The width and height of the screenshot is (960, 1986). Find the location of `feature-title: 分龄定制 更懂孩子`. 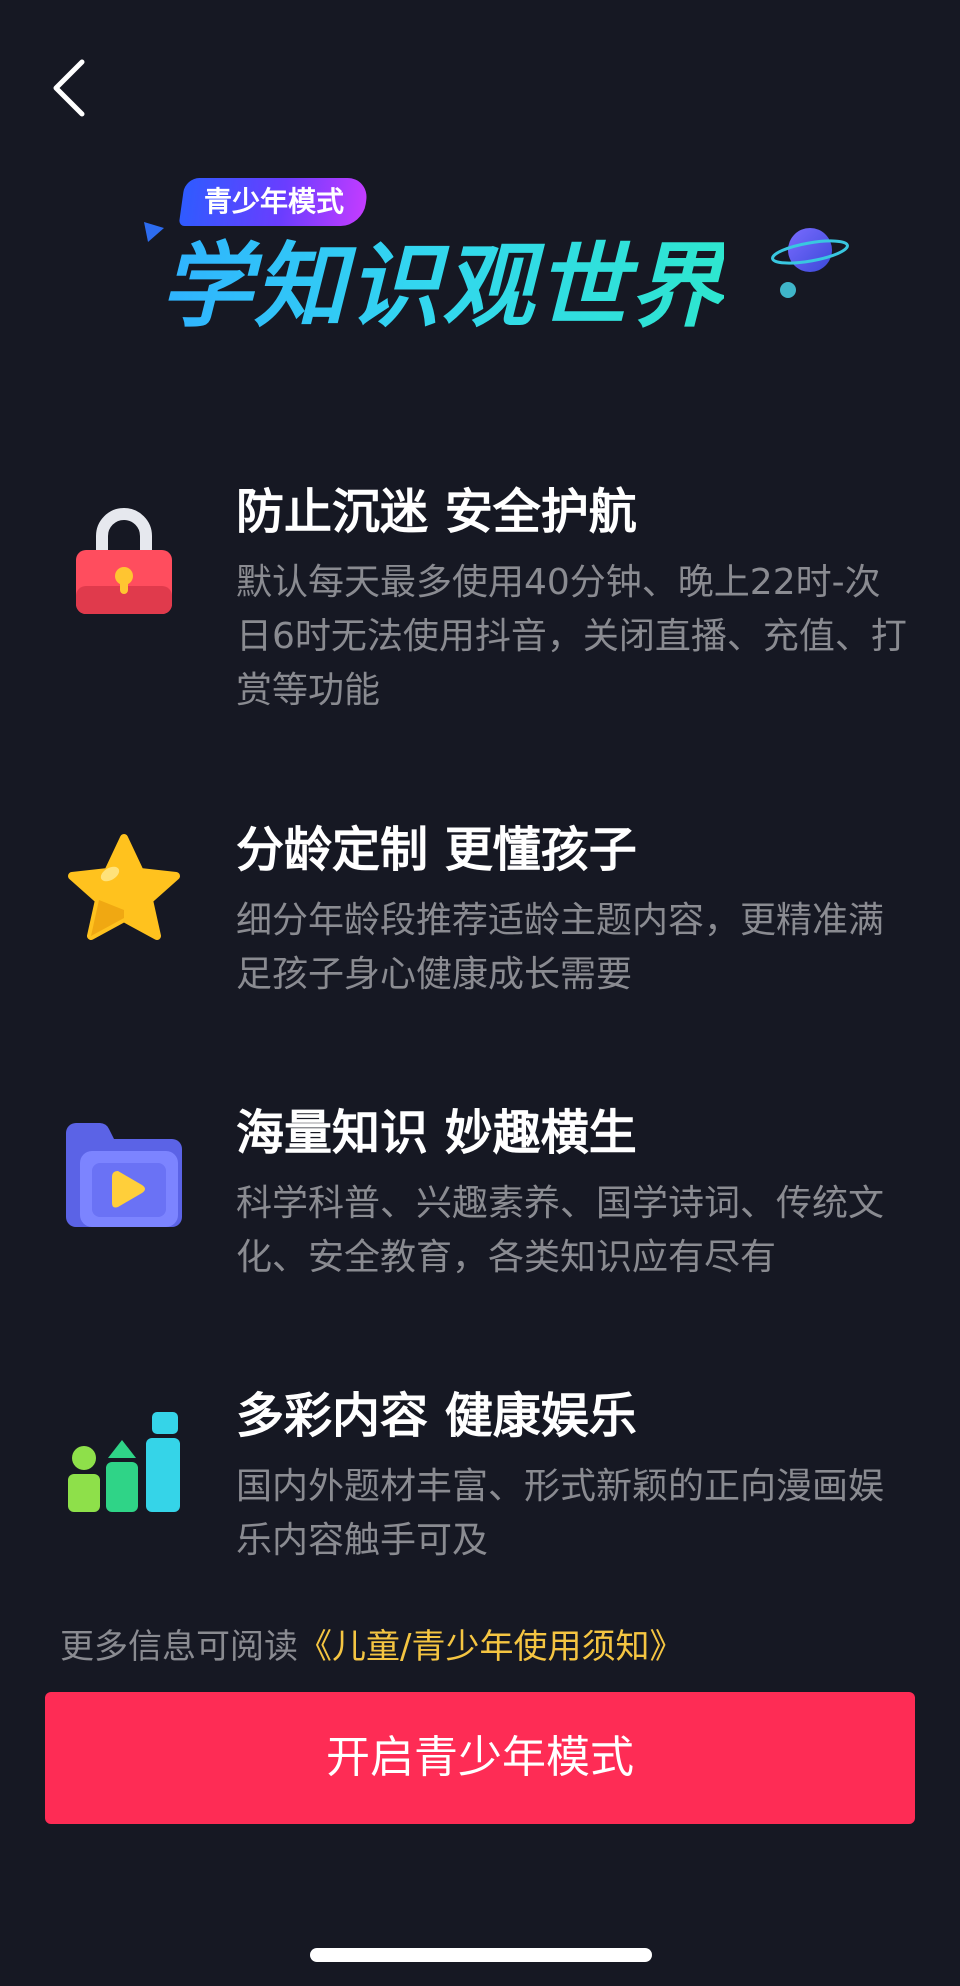

feature-title: 分龄定制 更懂孩子 is located at coordinates (436, 850).